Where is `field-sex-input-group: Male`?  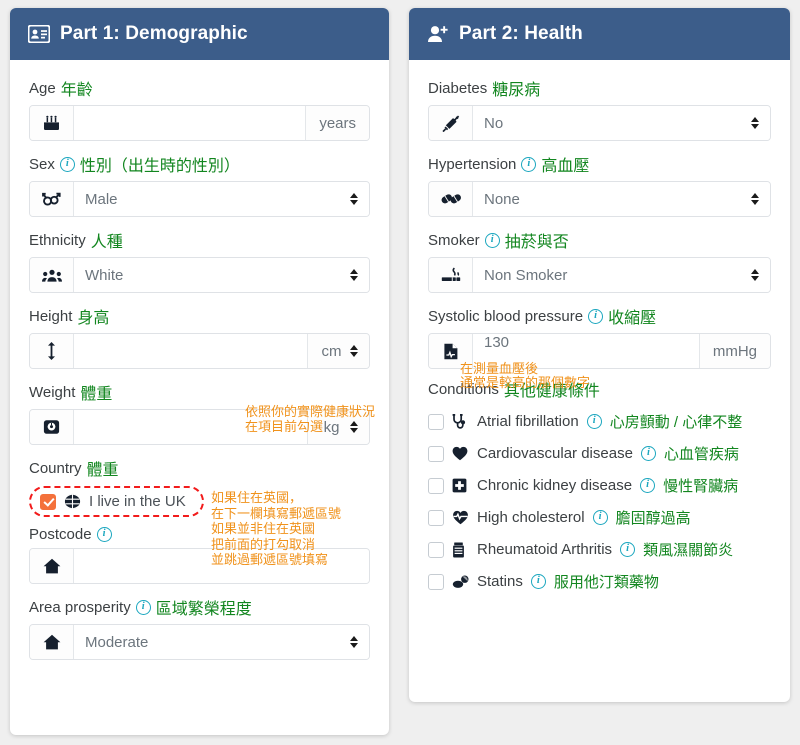
field-sex-input-group: Male is located at coordinates (199, 199).